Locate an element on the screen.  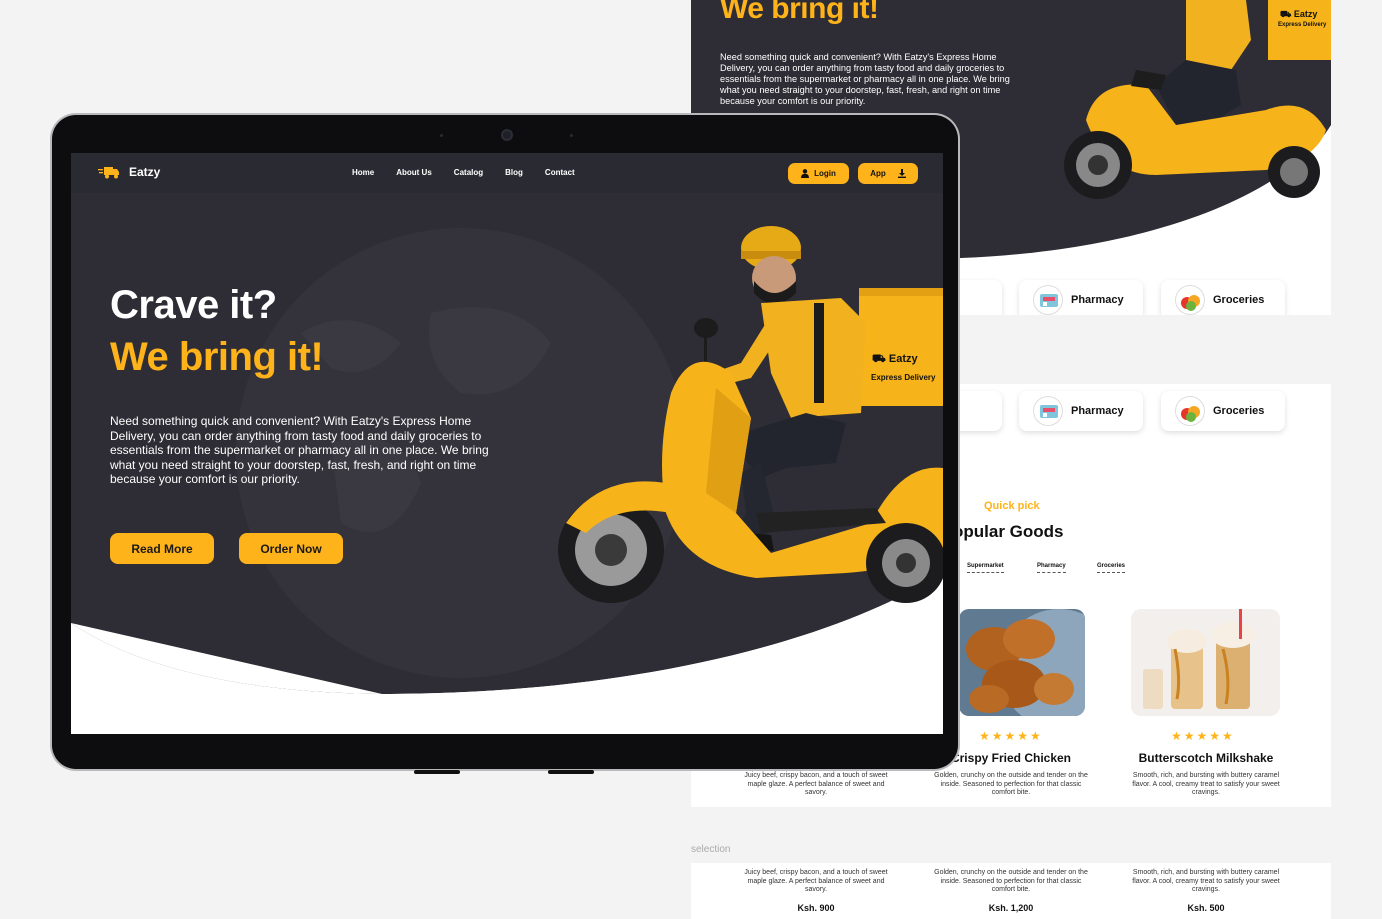
food-title: Butterscotch Milkshake is located at coordinates (1206, 758).